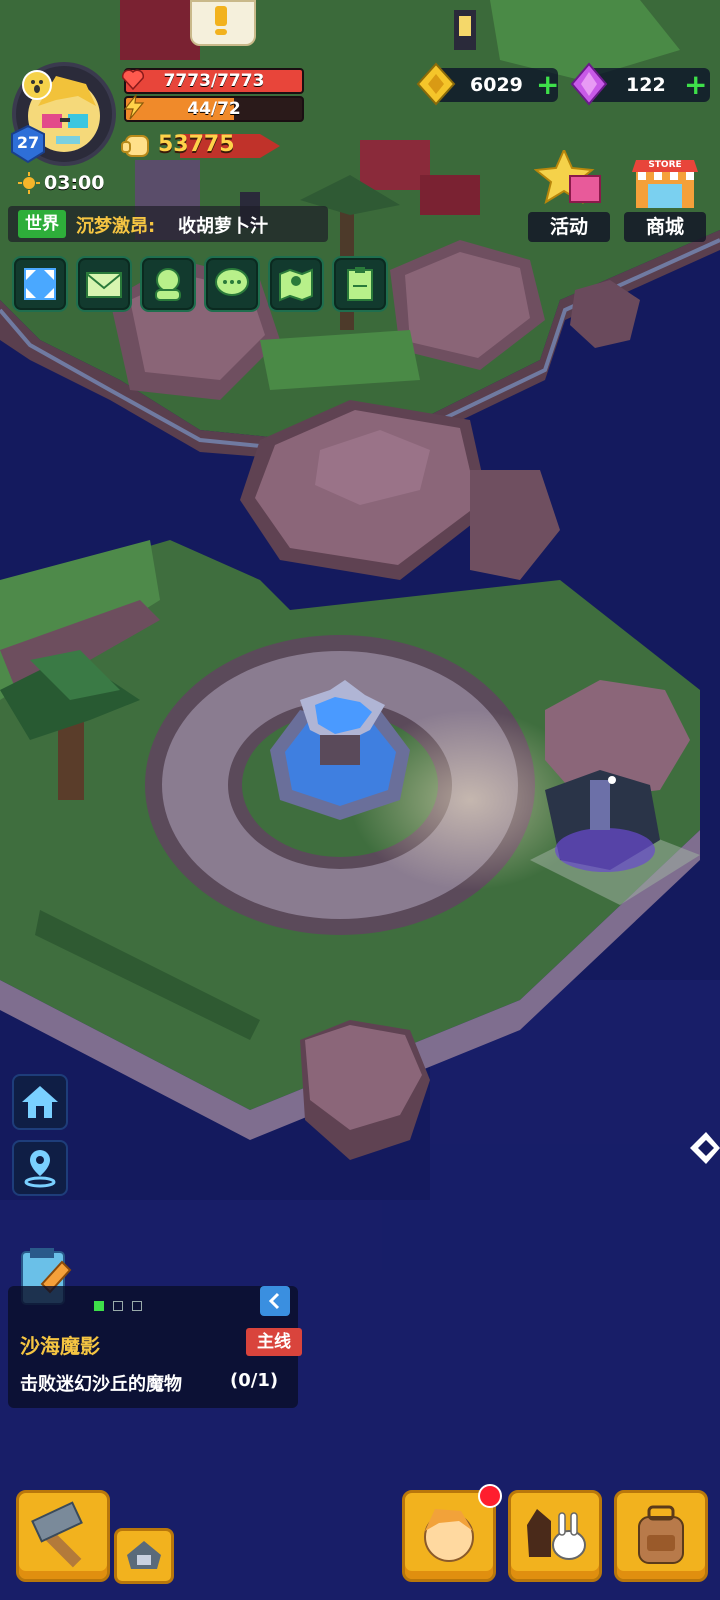 The width and height of the screenshot is (720, 1600). I want to click on quest-page-dots, so click(118, 1305).